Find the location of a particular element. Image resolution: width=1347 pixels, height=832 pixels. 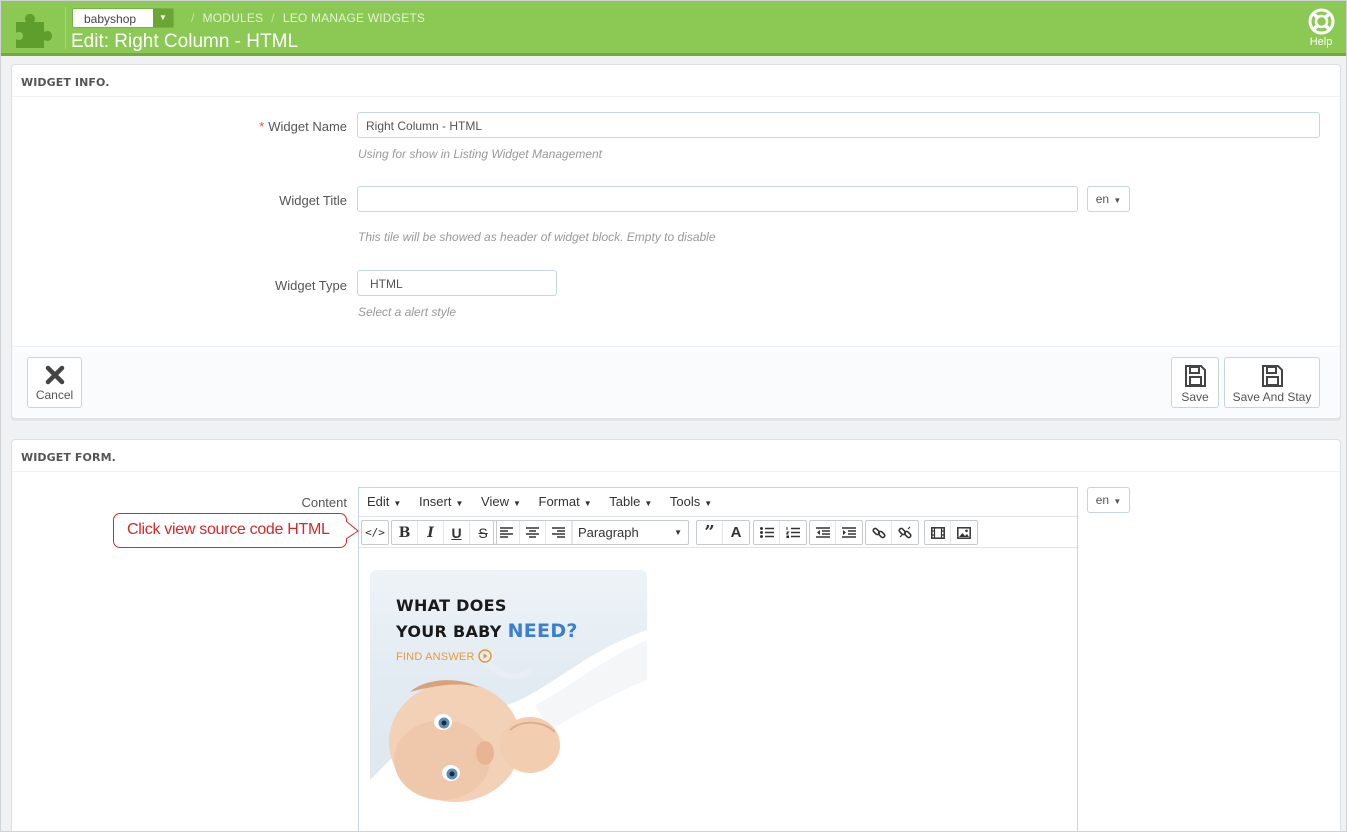

menu-format: Format ▼ is located at coordinates (565, 503).